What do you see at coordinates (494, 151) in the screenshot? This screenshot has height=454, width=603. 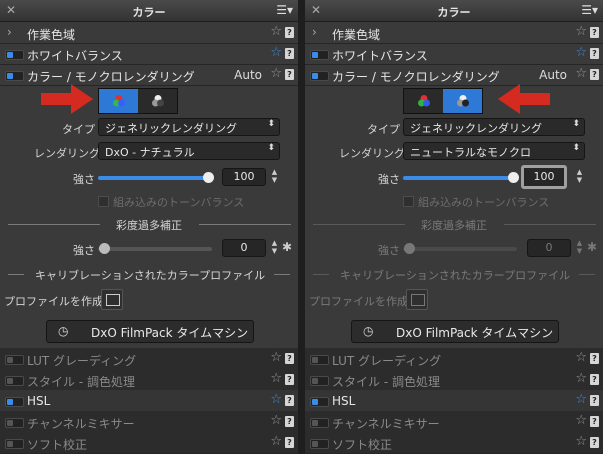 I see `rendering-select: ニュートラルなモノクロ ⬍` at bounding box center [494, 151].